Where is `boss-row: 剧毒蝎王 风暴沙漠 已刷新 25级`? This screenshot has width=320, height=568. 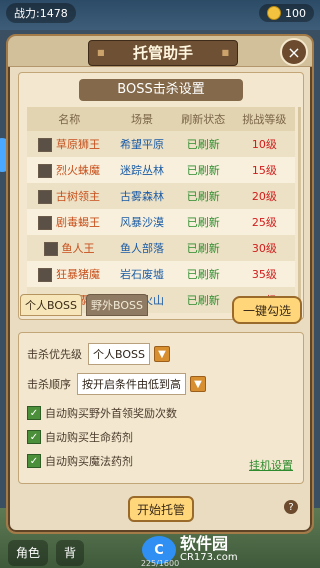
boss-row: 剧毒蝎王 风暴沙漠 已刷新 25级 is located at coordinates (161, 222).